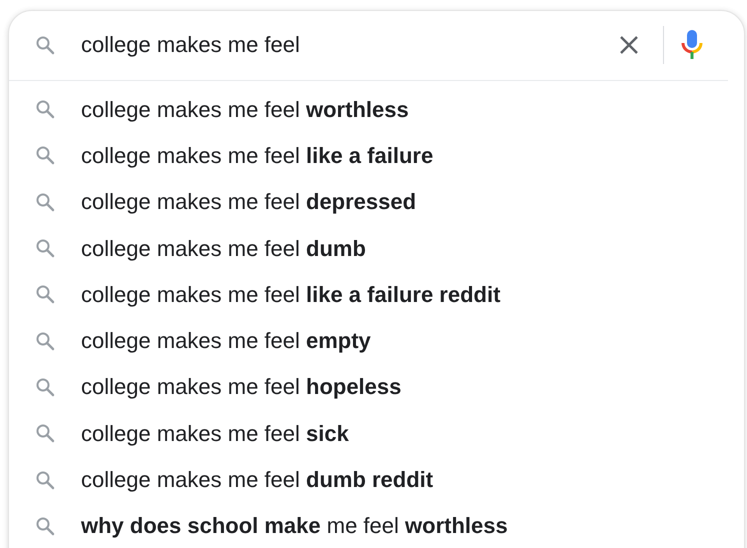  I want to click on suggestion-item: college makes me feel depressed, so click(376, 201).